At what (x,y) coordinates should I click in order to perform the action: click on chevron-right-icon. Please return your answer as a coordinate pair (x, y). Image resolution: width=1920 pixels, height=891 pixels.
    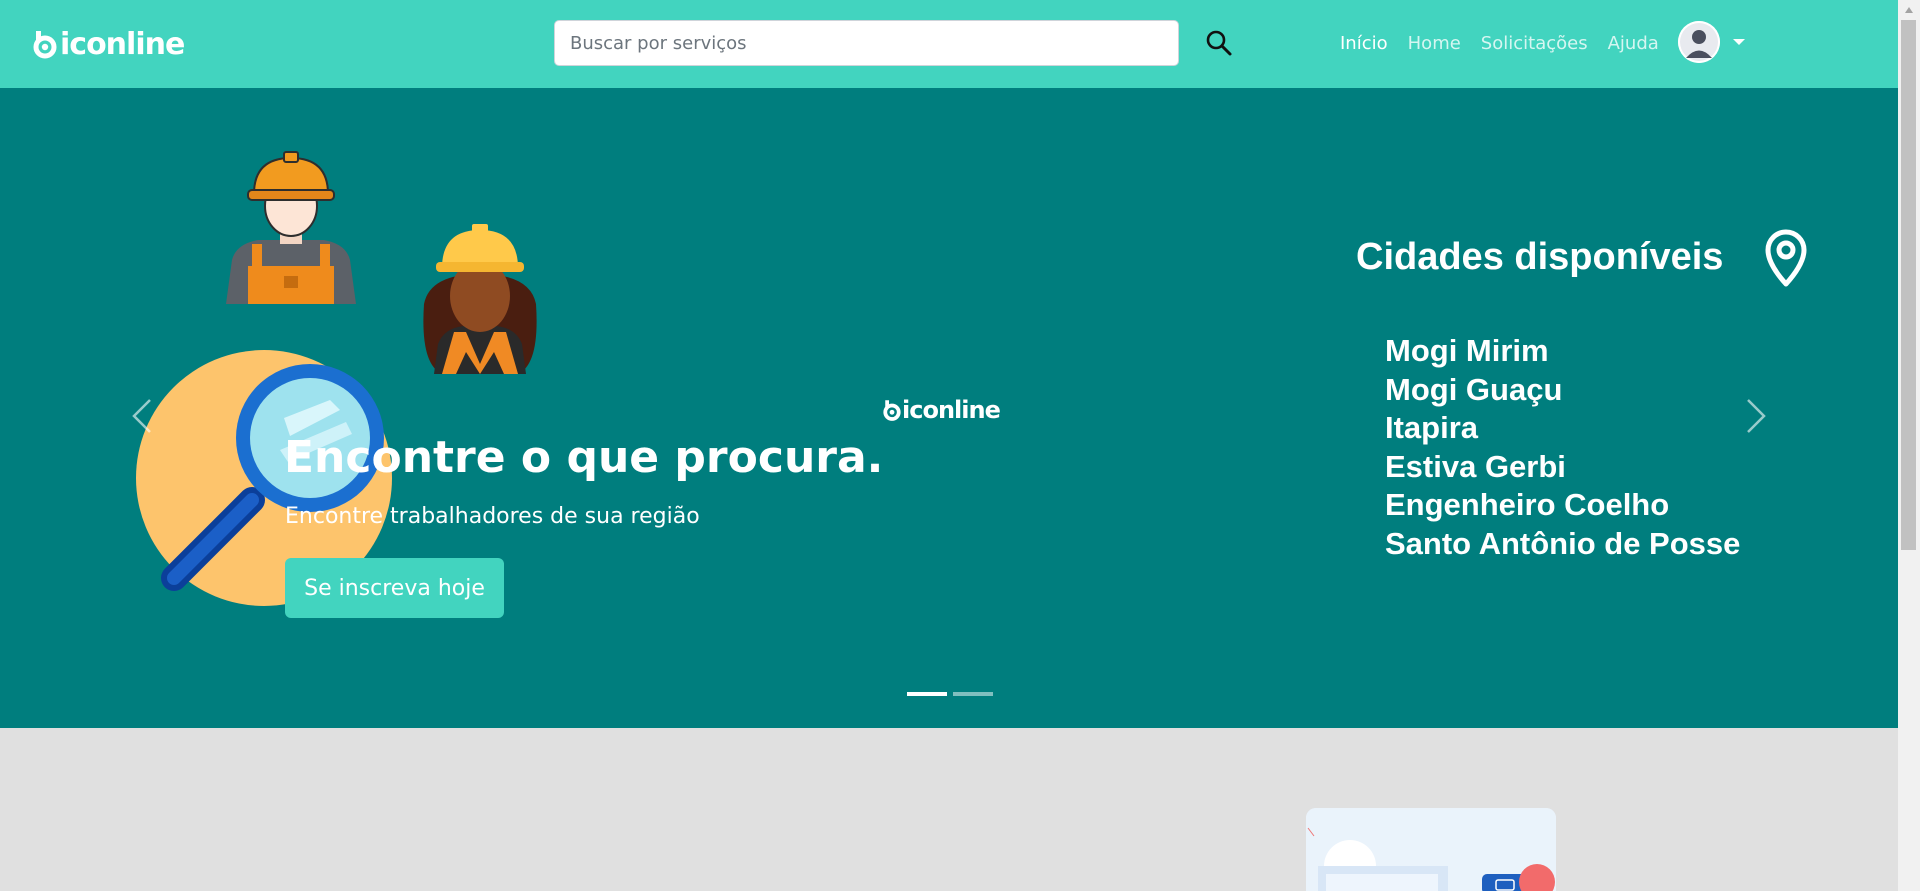
    Looking at the image, I should click on (1756, 416).